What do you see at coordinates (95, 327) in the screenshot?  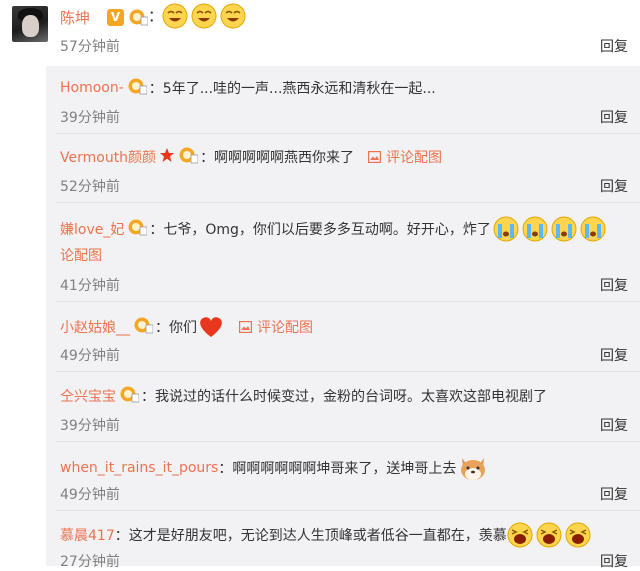 I see `commenter-name: 小赵姑娘__` at bounding box center [95, 327].